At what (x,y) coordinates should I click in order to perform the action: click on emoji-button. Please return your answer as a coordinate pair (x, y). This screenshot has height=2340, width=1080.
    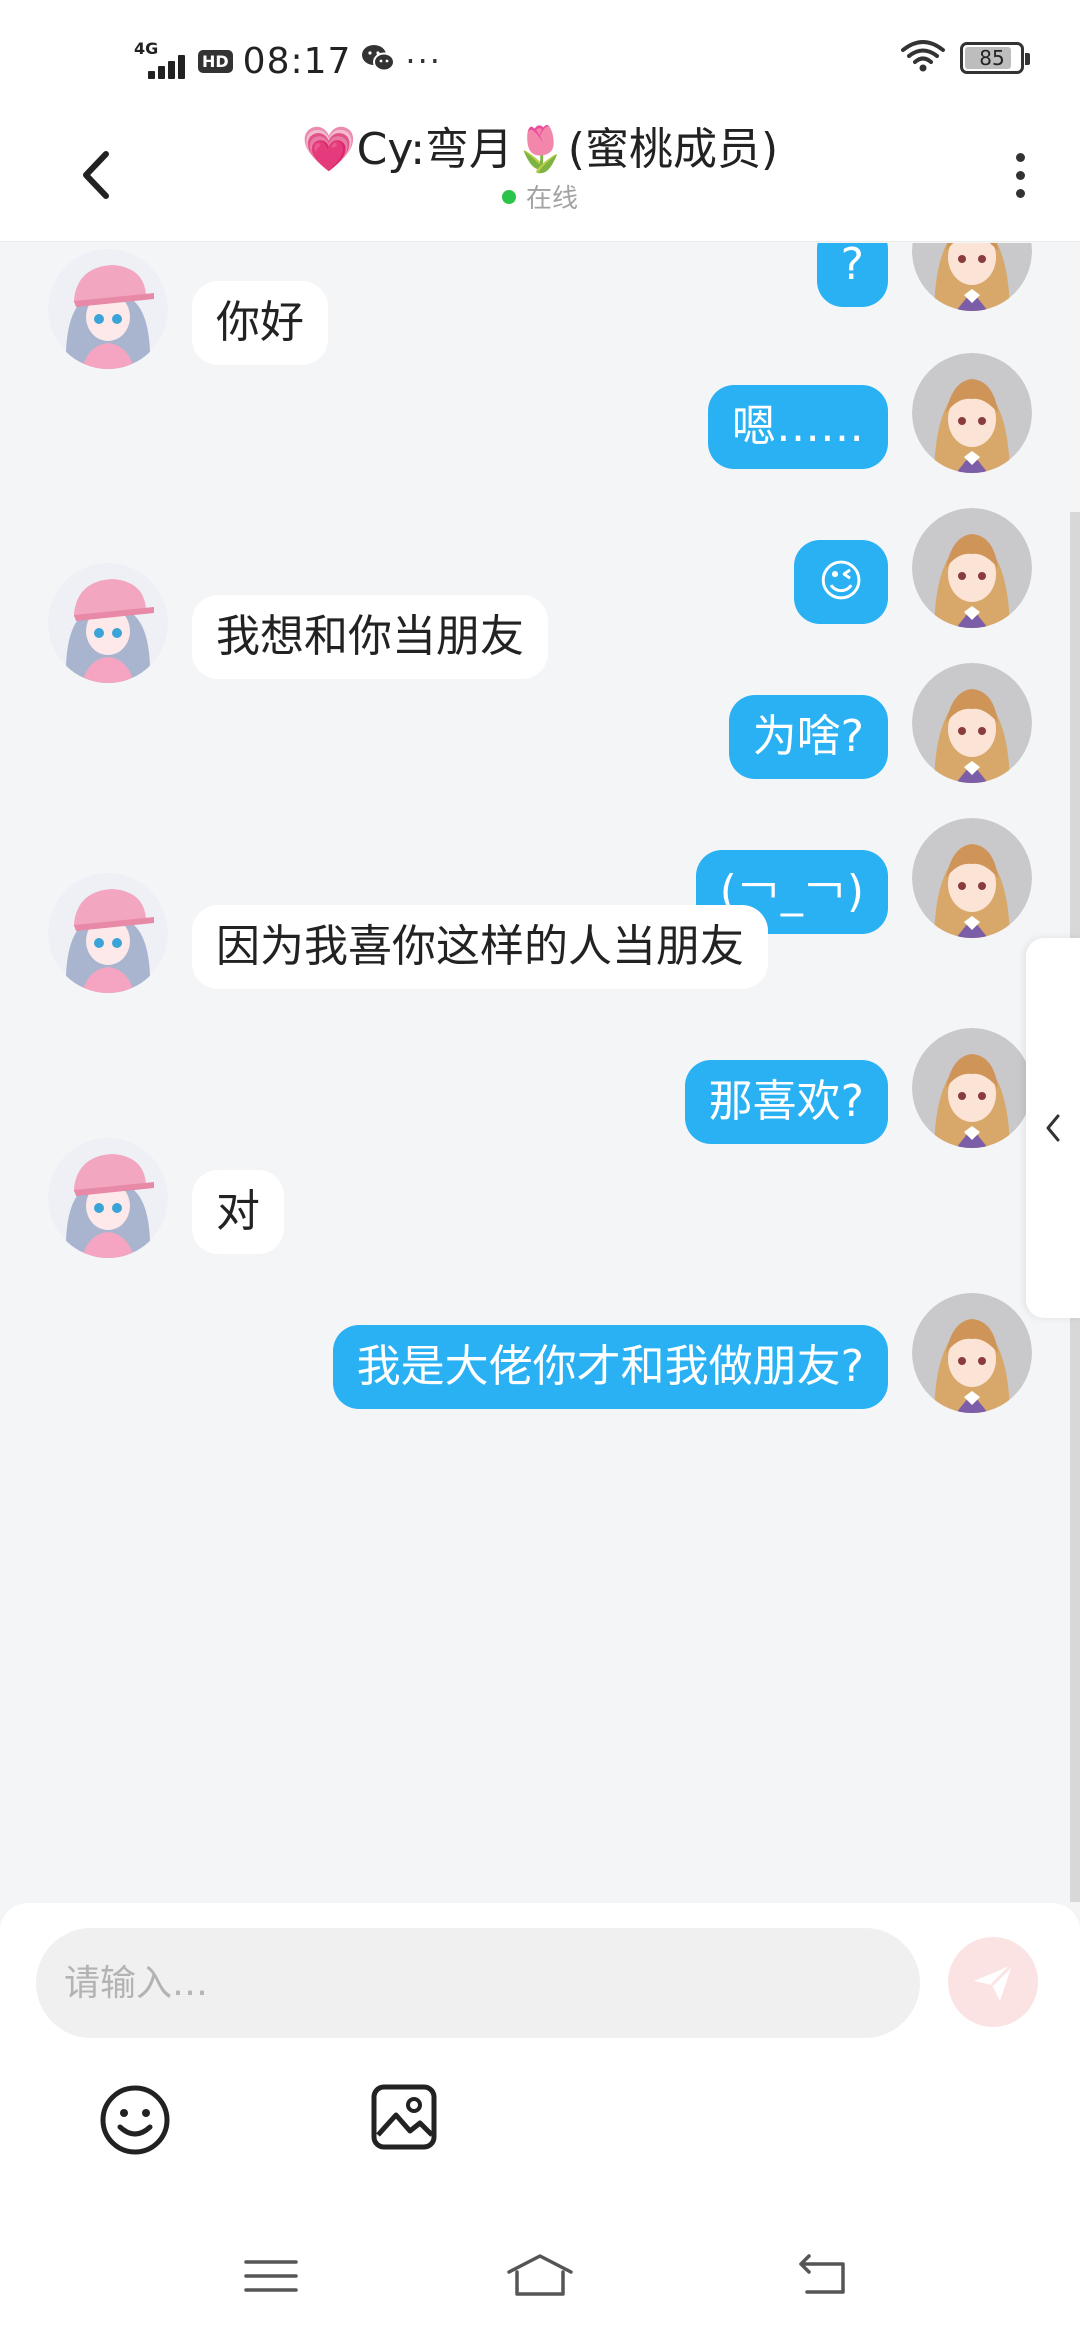
    Looking at the image, I should click on (135, 2120).